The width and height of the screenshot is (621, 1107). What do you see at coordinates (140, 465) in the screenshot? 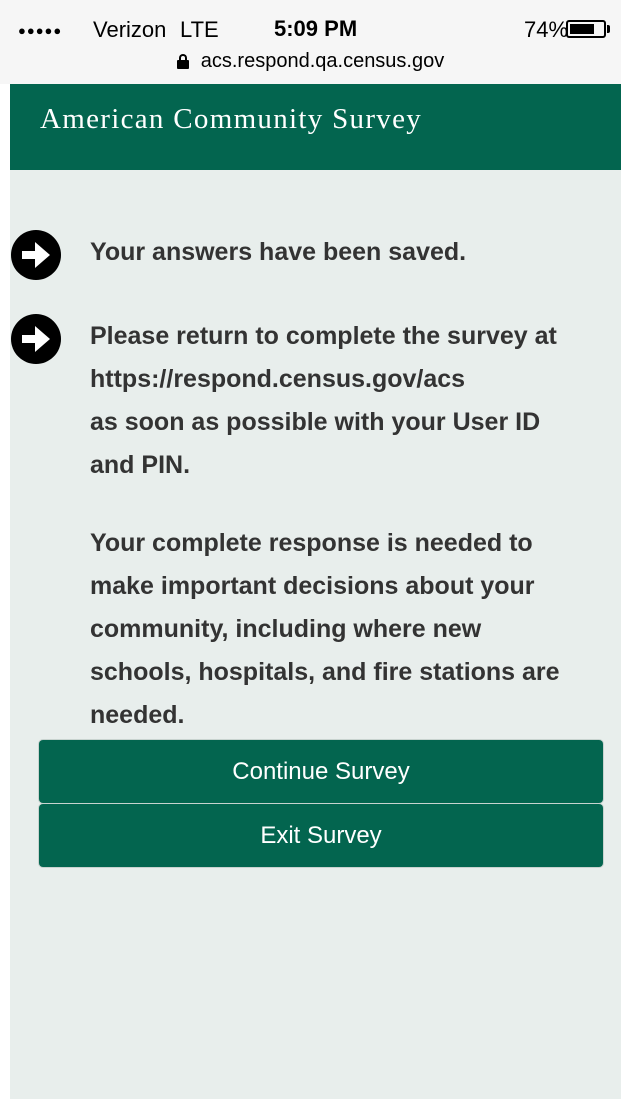
I see `return-line: and PIN.` at bounding box center [140, 465].